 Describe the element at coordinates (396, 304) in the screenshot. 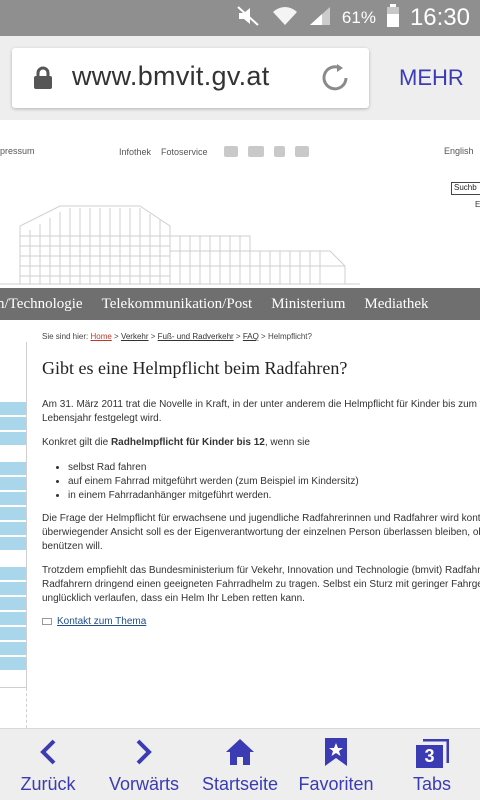

I see `nav-mediathek: Mediathek` at that location.